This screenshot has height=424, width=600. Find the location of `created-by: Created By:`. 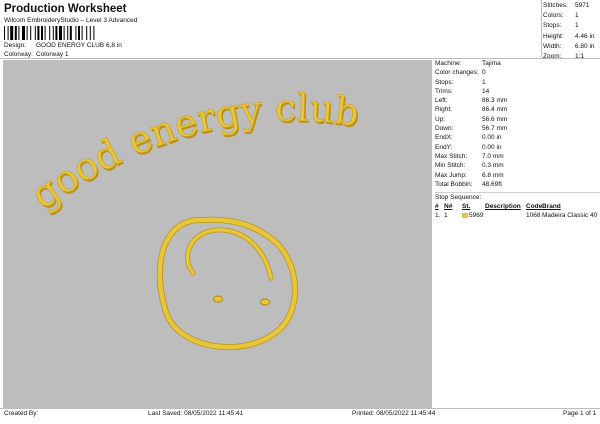

created-by: Created By: is located at coordinates (21, 413).